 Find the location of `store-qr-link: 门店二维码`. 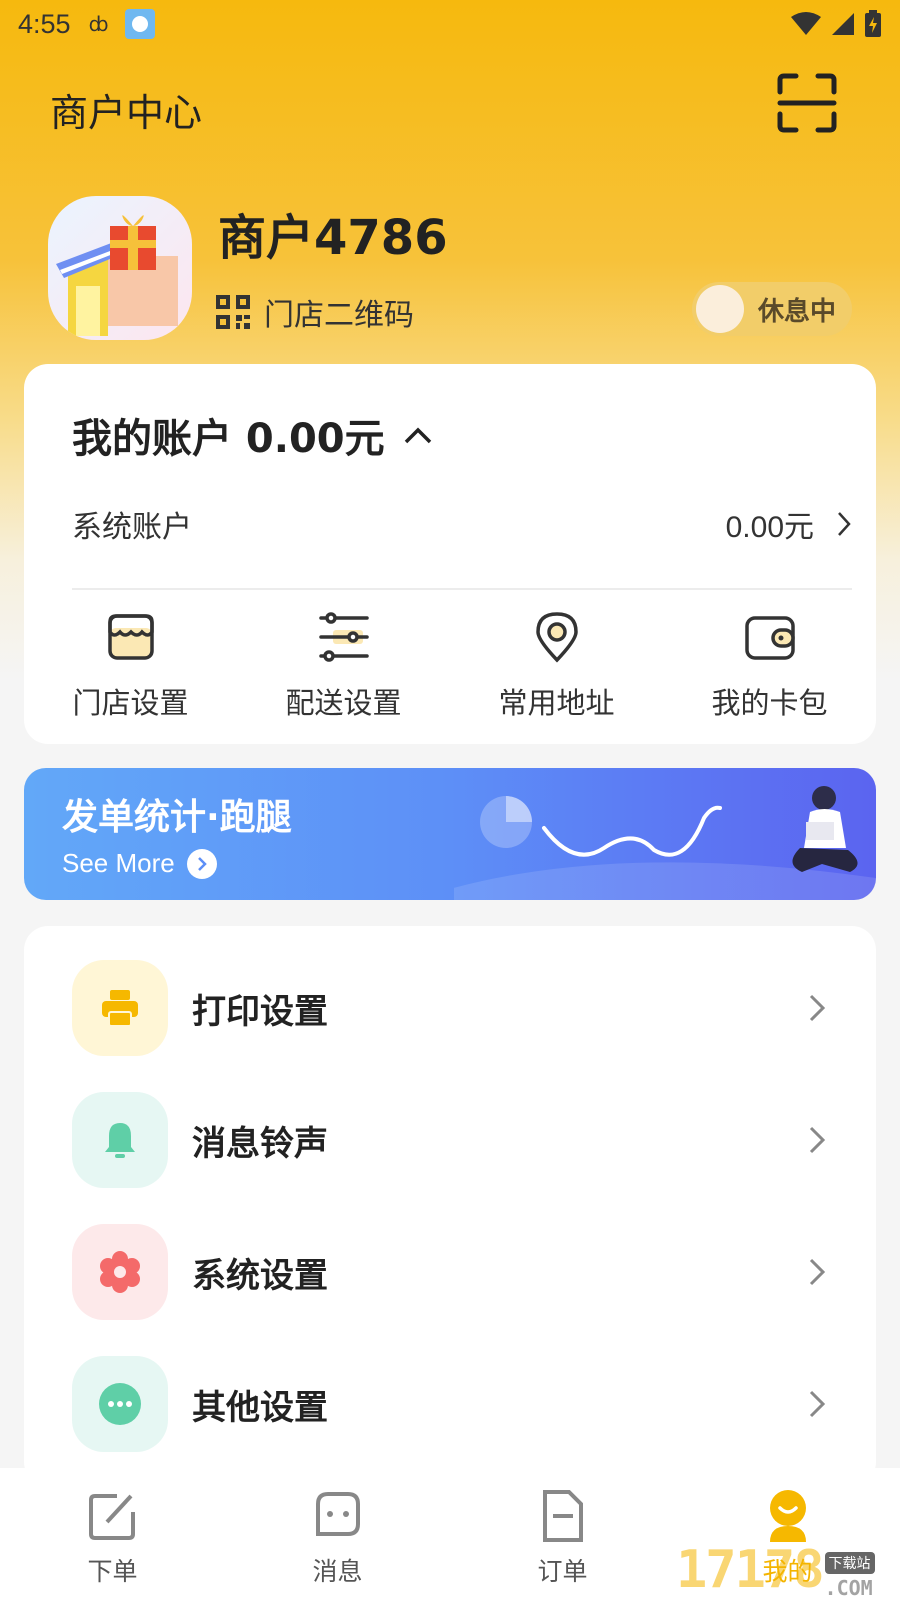

store-qr-link: 门店二维码 is located at coordinates (315, 312).